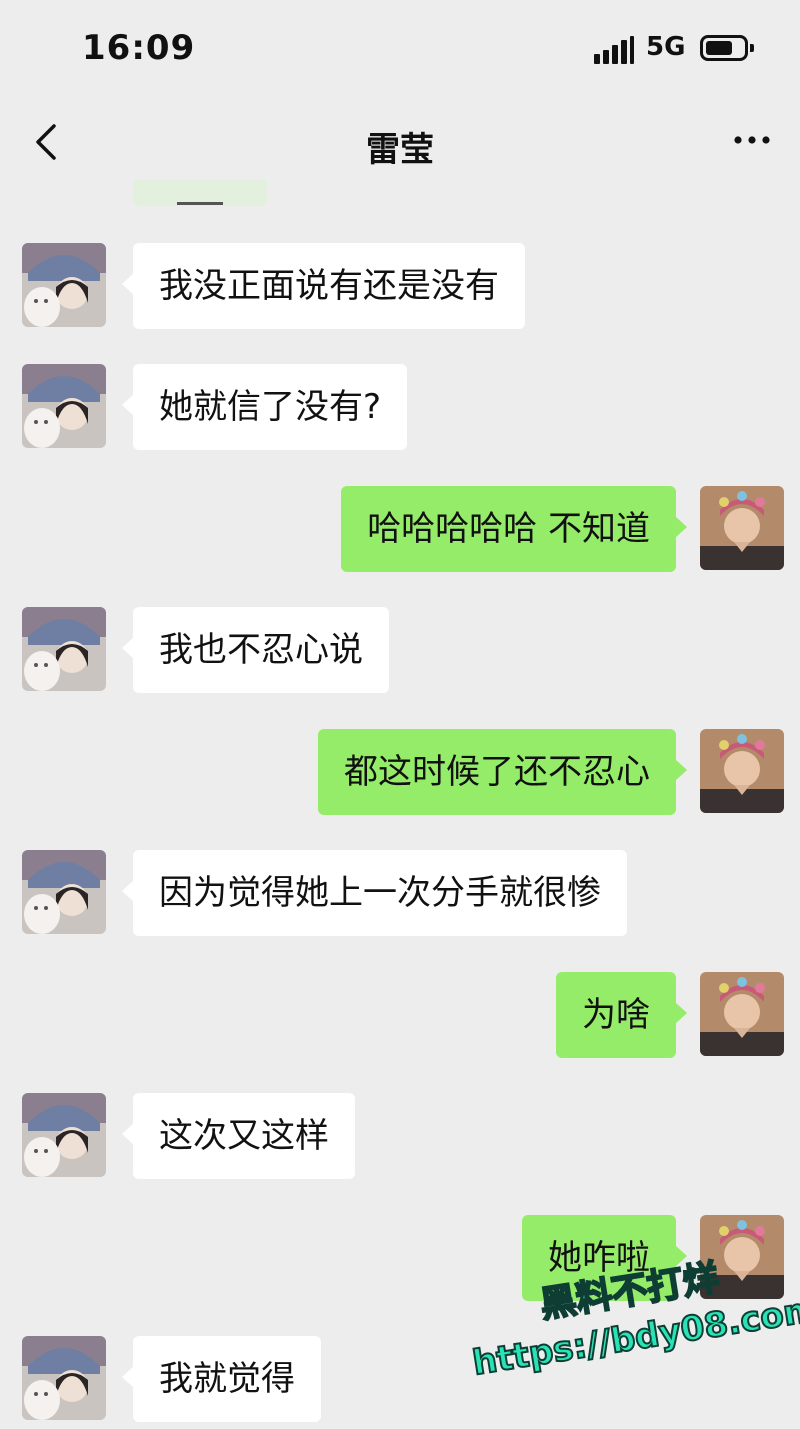  What do you see at coordinates (666, 47) in the screenshot?
I see `network-type: 5G` at bounding box center [666, 47].